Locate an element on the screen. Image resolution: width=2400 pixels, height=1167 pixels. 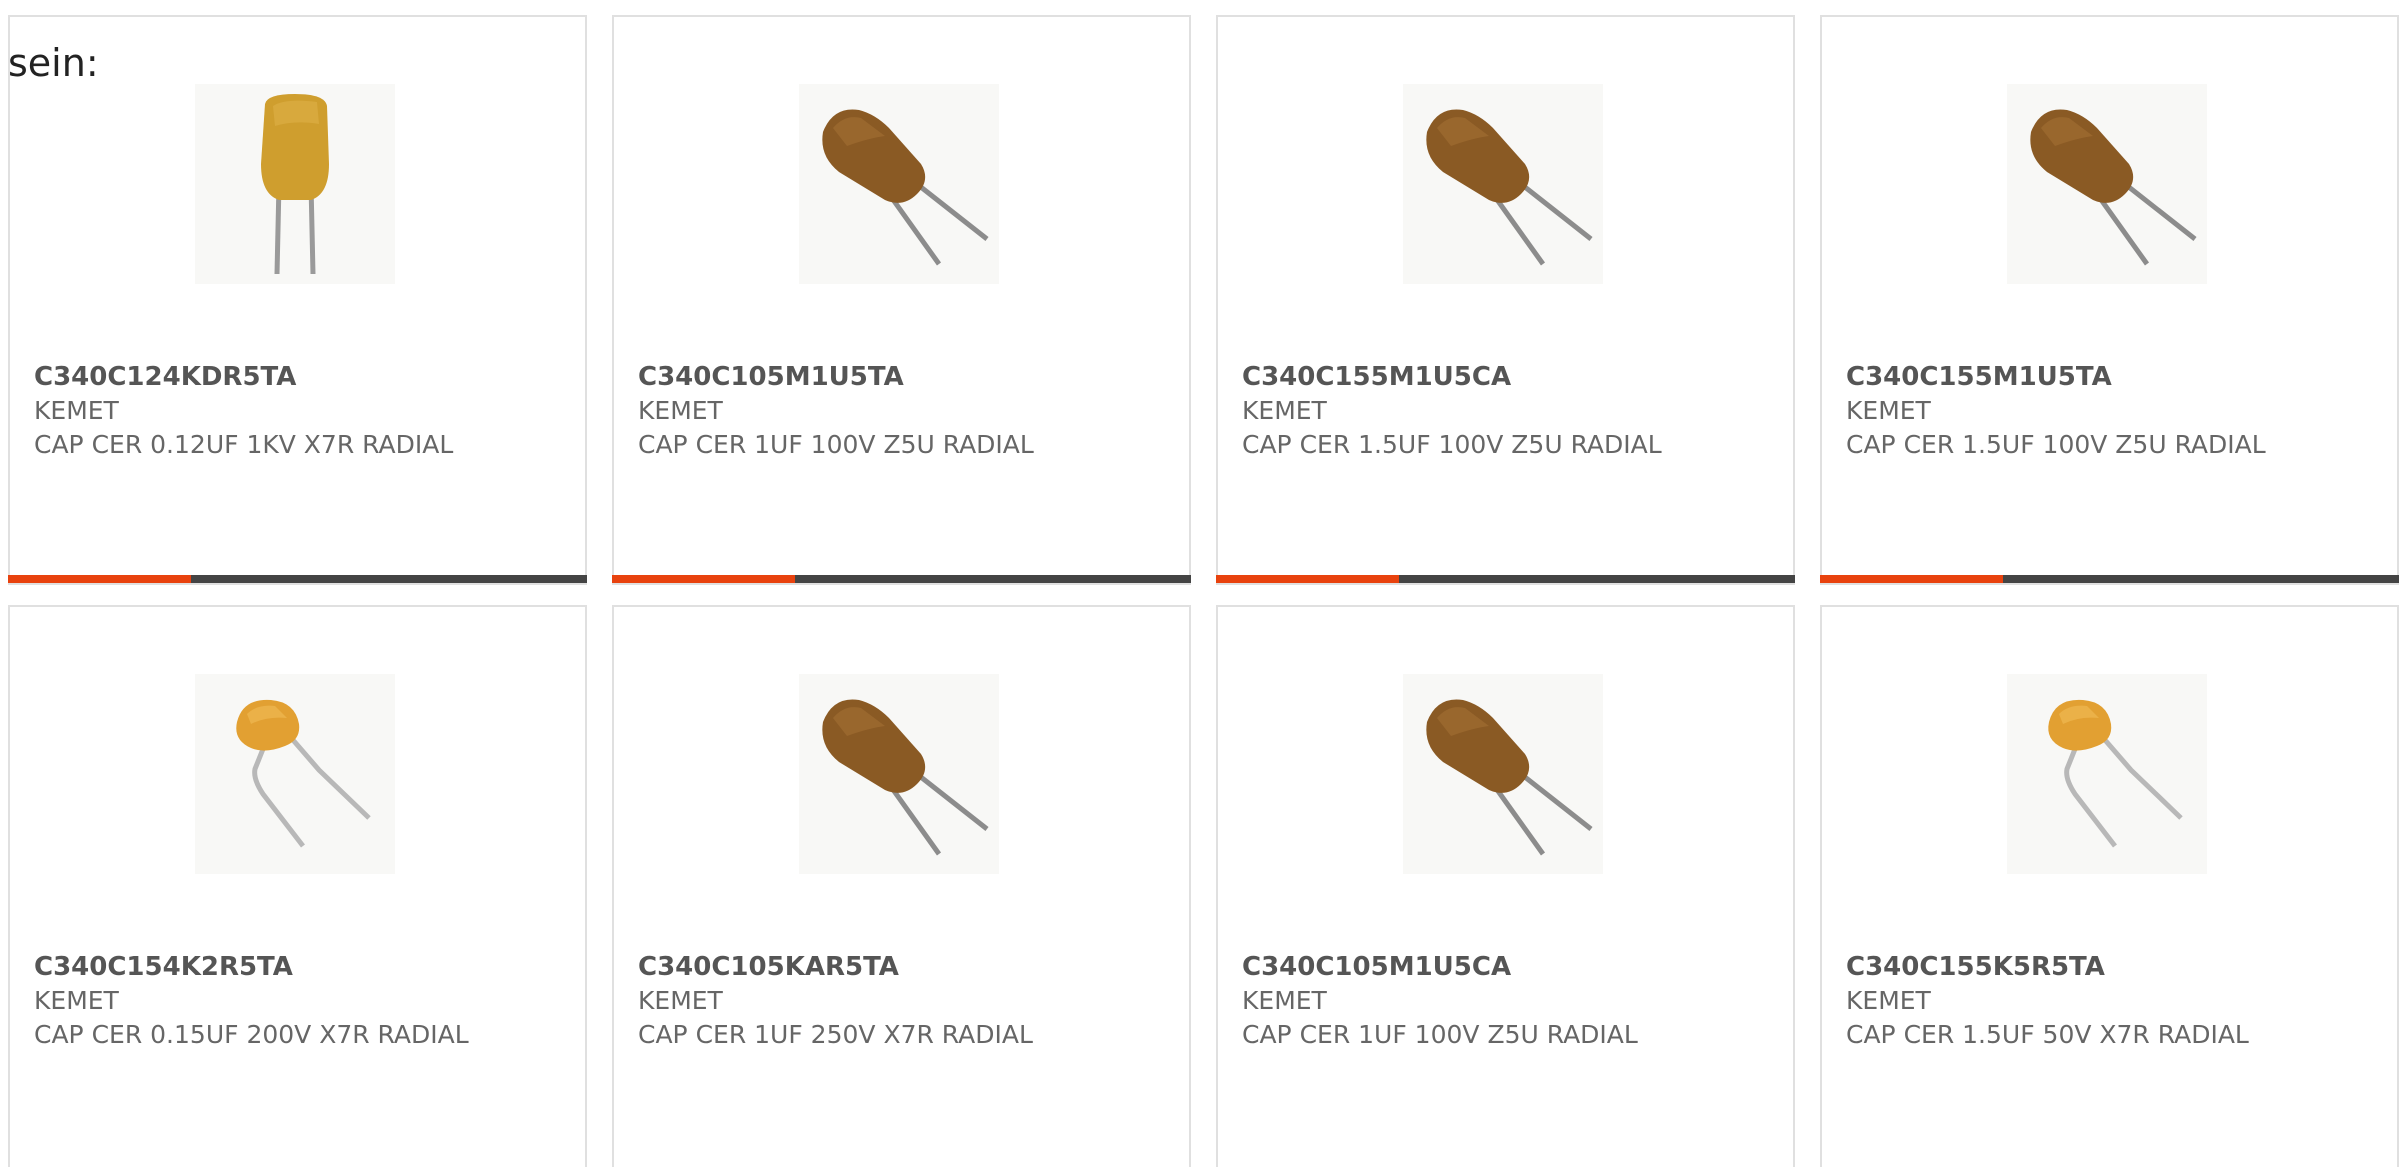
upright-yellow-capacitor-icon is located at coordinates (295, 184).